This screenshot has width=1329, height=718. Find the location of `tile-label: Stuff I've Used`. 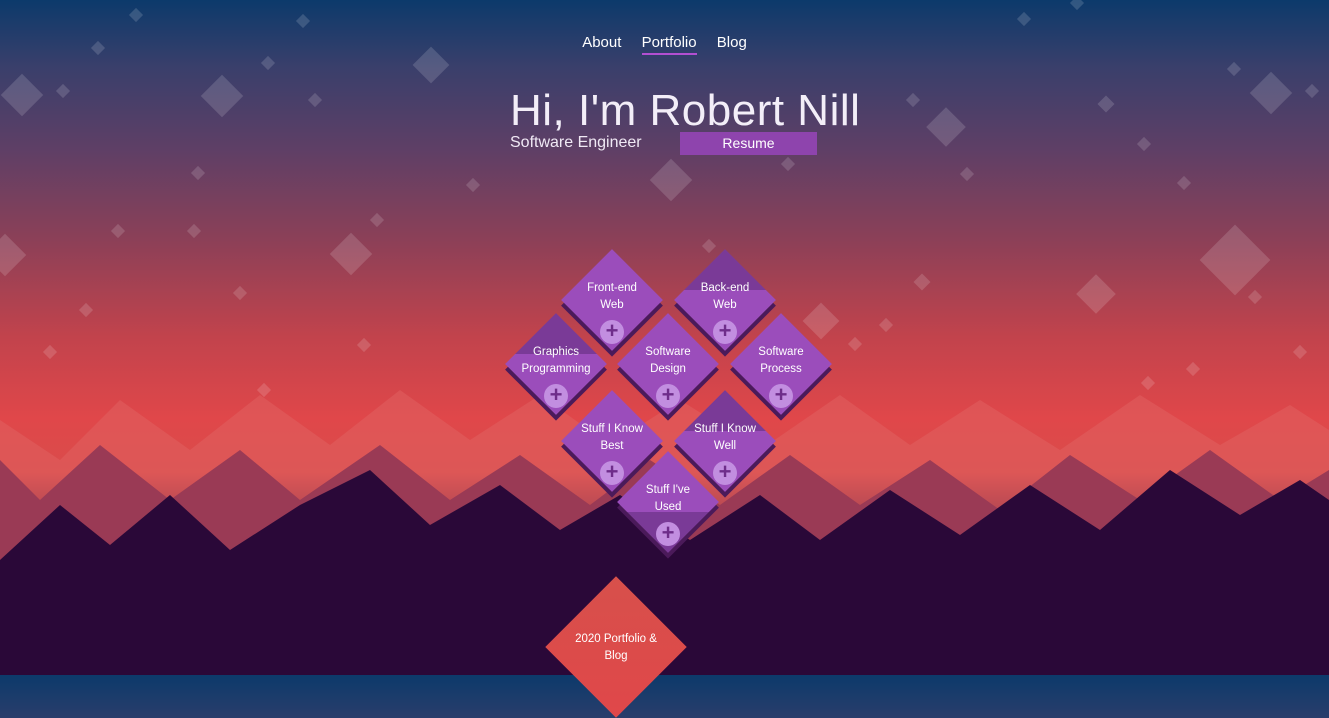

tile-label: Stuff I've Used is located at coordinates (668, 498).